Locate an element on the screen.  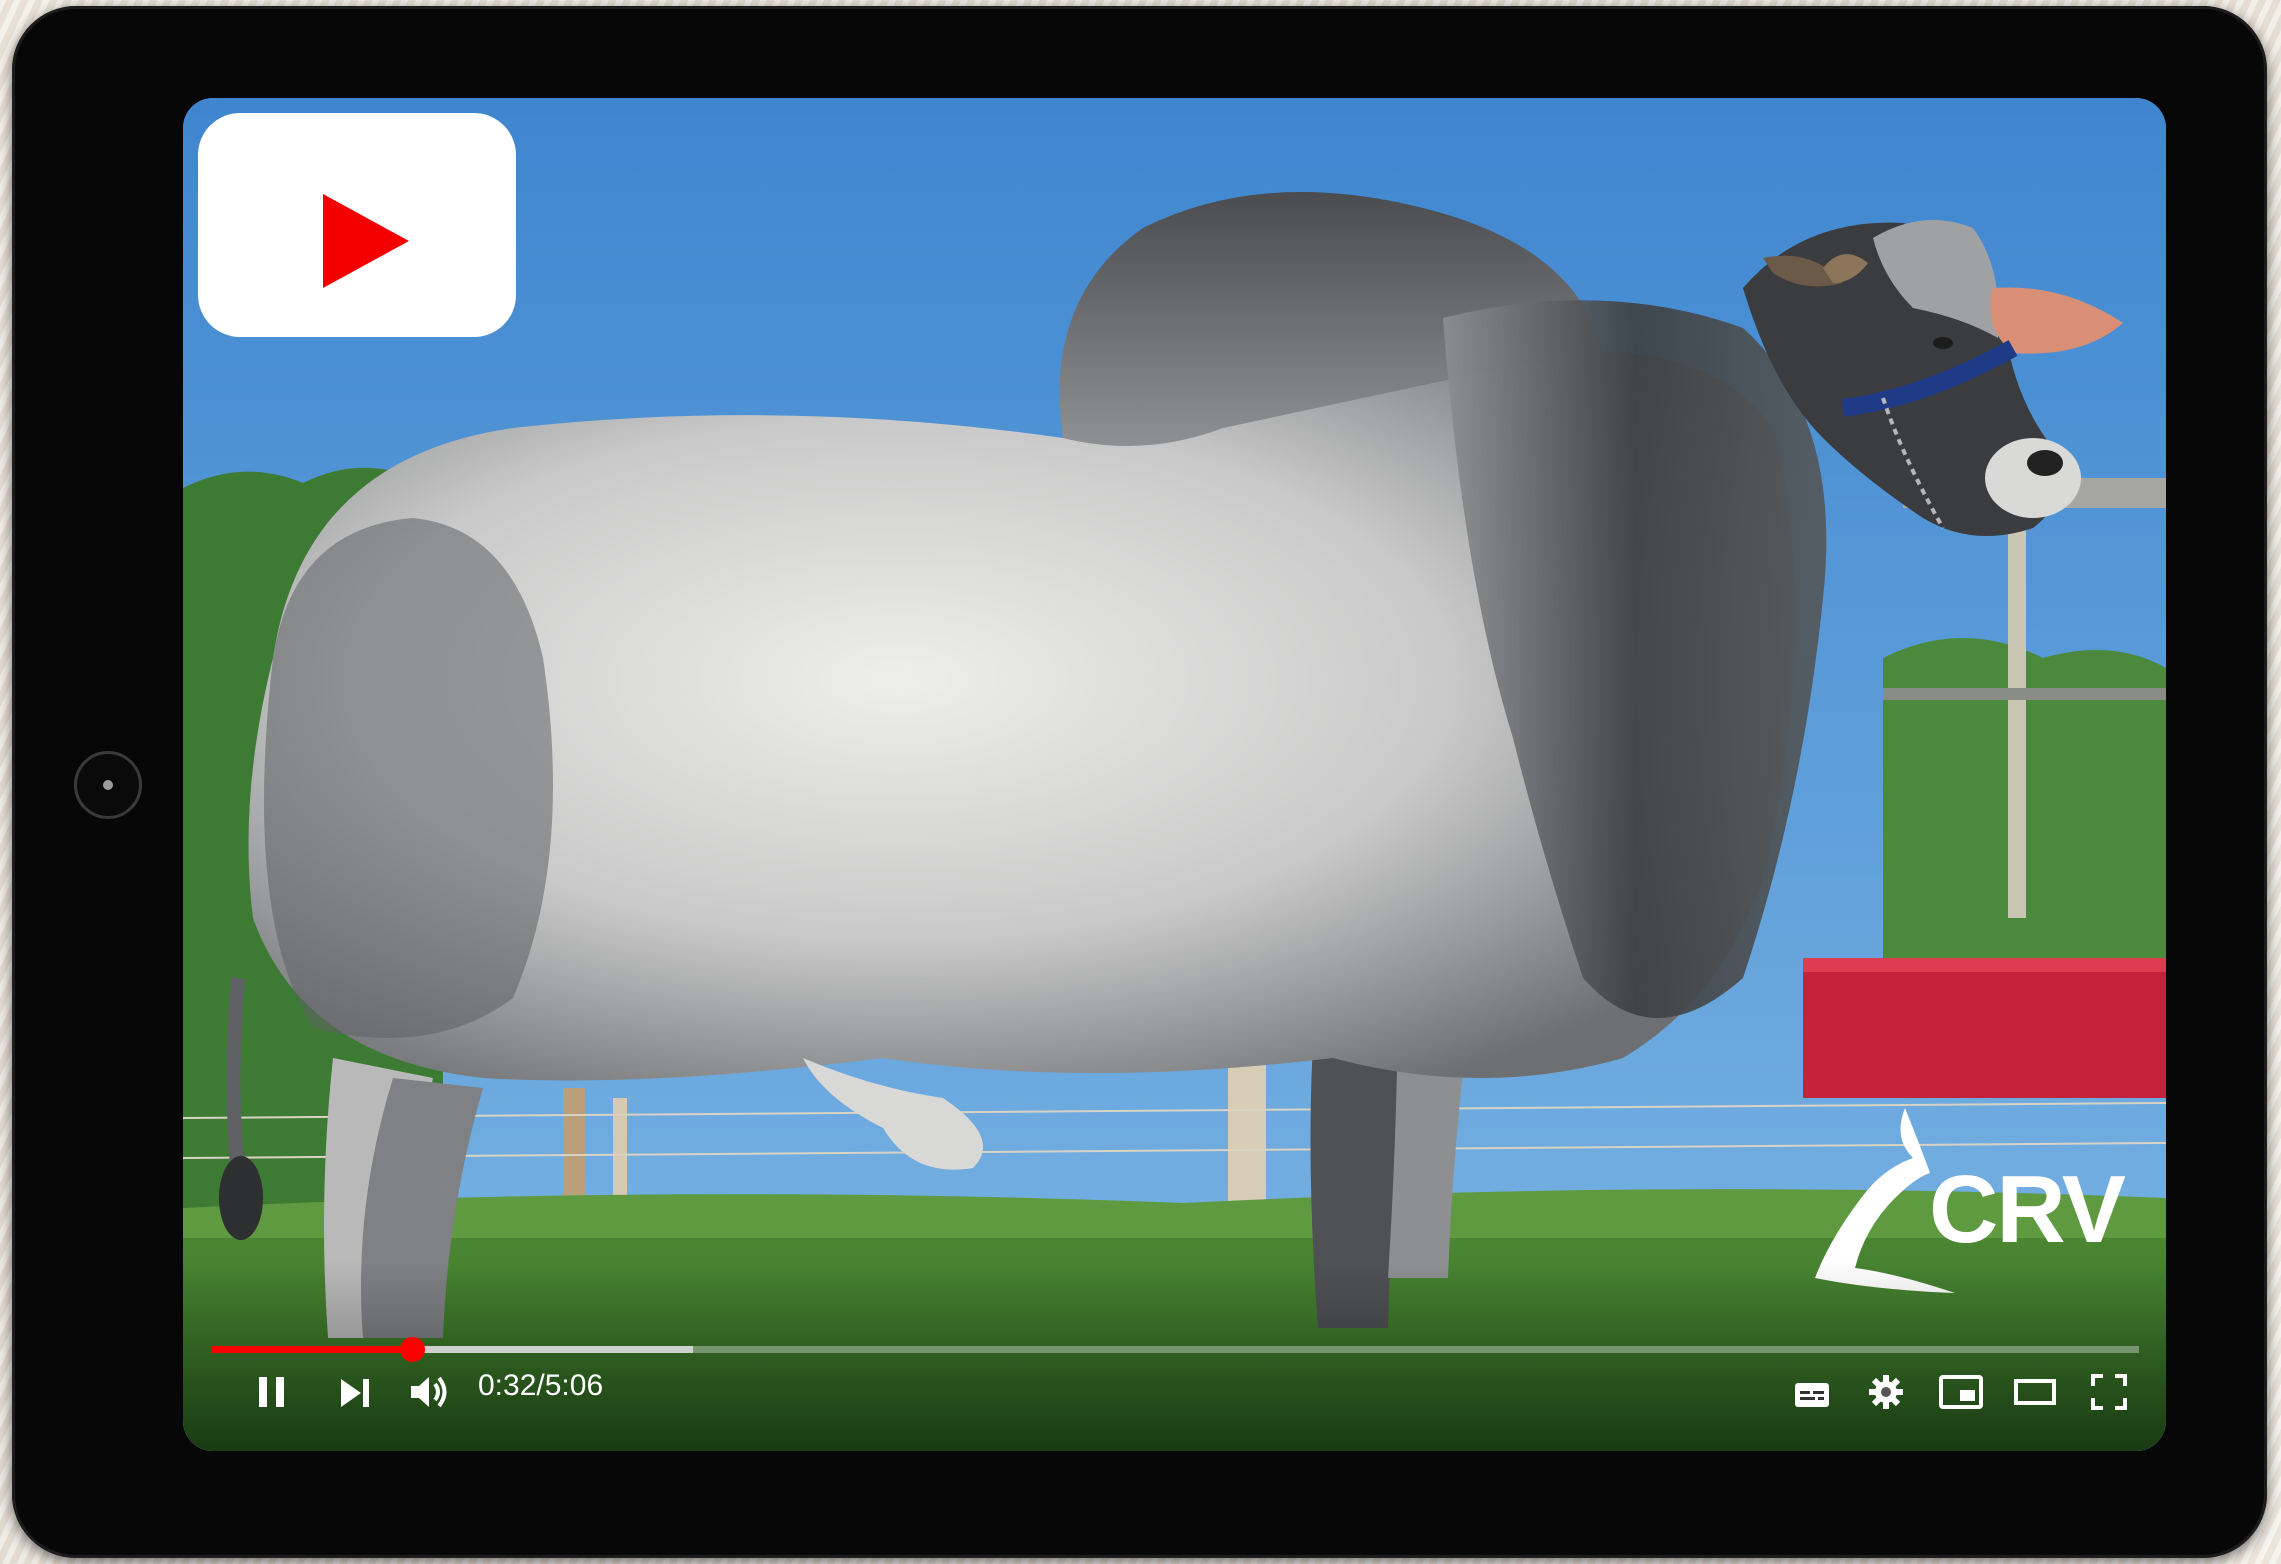
theater-mode-icon is located at coordinates (2035, 1392).